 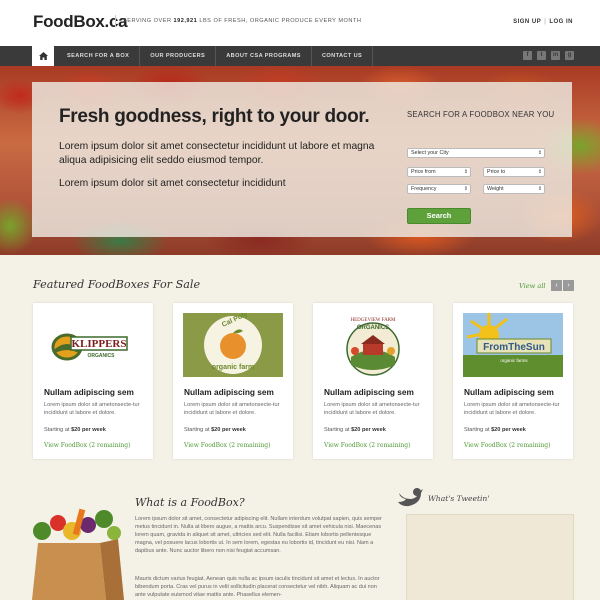 I want to click on carousel-next-button: ›, so click(x=568, y=285).